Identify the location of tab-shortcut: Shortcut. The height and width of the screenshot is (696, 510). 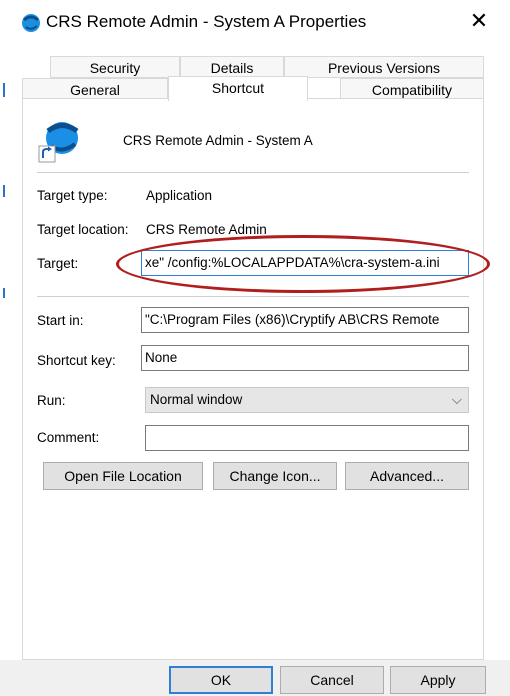
(238, 88).